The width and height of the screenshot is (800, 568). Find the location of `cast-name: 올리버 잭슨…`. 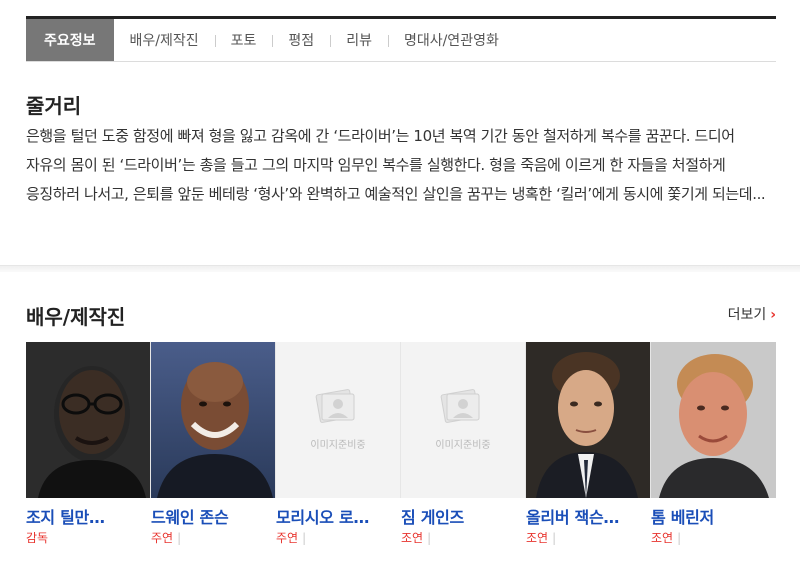

cast-name: 올리버 잭슨… is located at coordinates (588, 515).